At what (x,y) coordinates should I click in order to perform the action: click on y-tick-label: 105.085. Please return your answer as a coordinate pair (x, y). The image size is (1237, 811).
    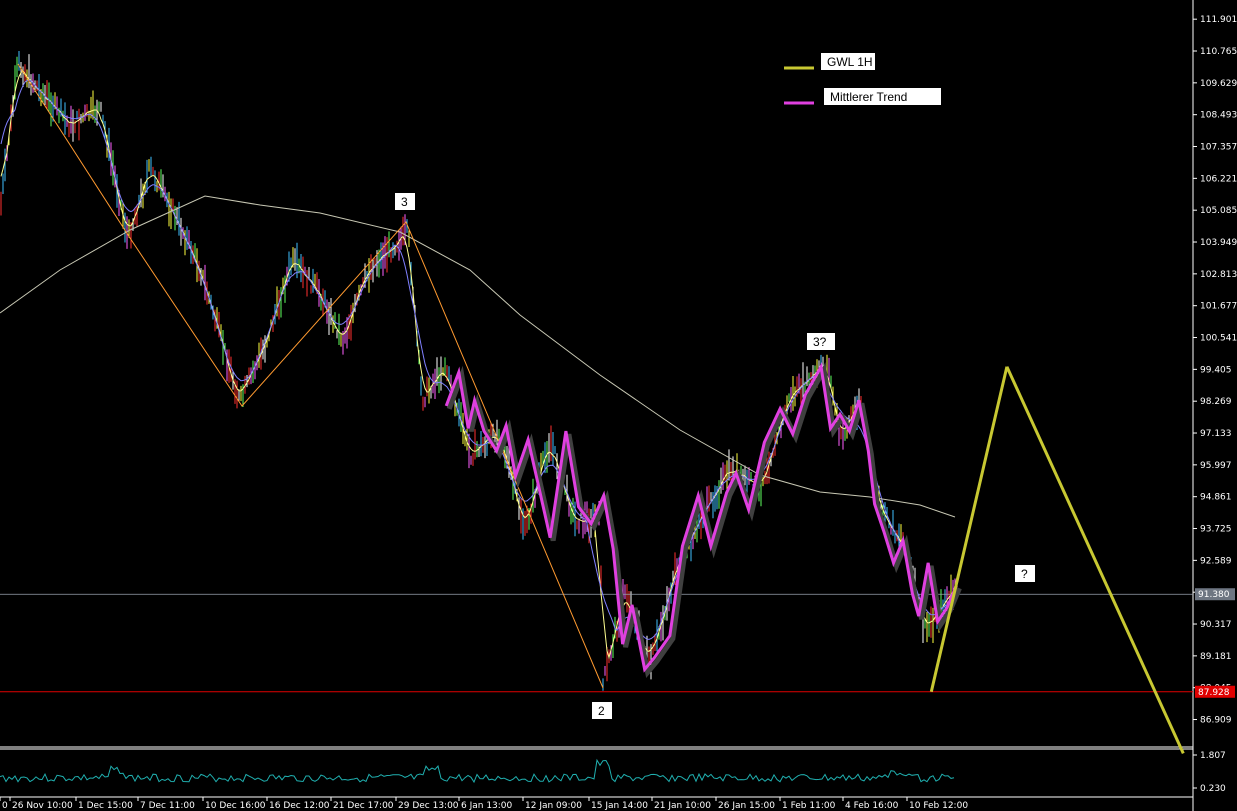
    Looking at the image, I should click on (1218, 211).